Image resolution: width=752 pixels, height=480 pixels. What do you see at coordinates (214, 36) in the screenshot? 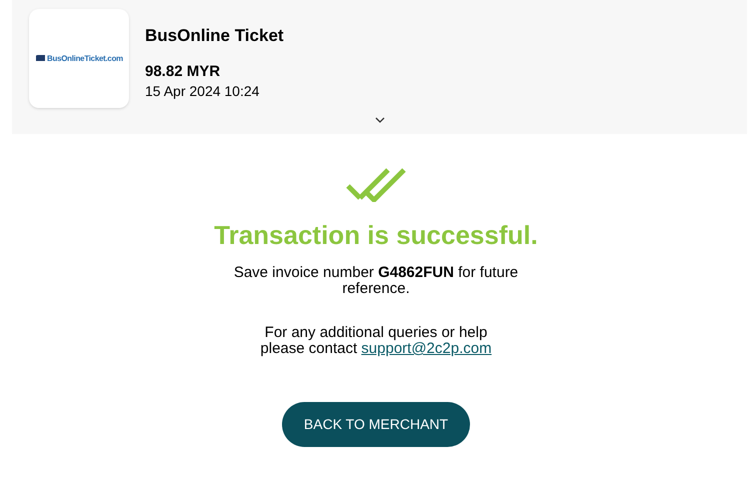
I see `merchant-name: BusOnline Ticket` at bounding box center [214, 36].